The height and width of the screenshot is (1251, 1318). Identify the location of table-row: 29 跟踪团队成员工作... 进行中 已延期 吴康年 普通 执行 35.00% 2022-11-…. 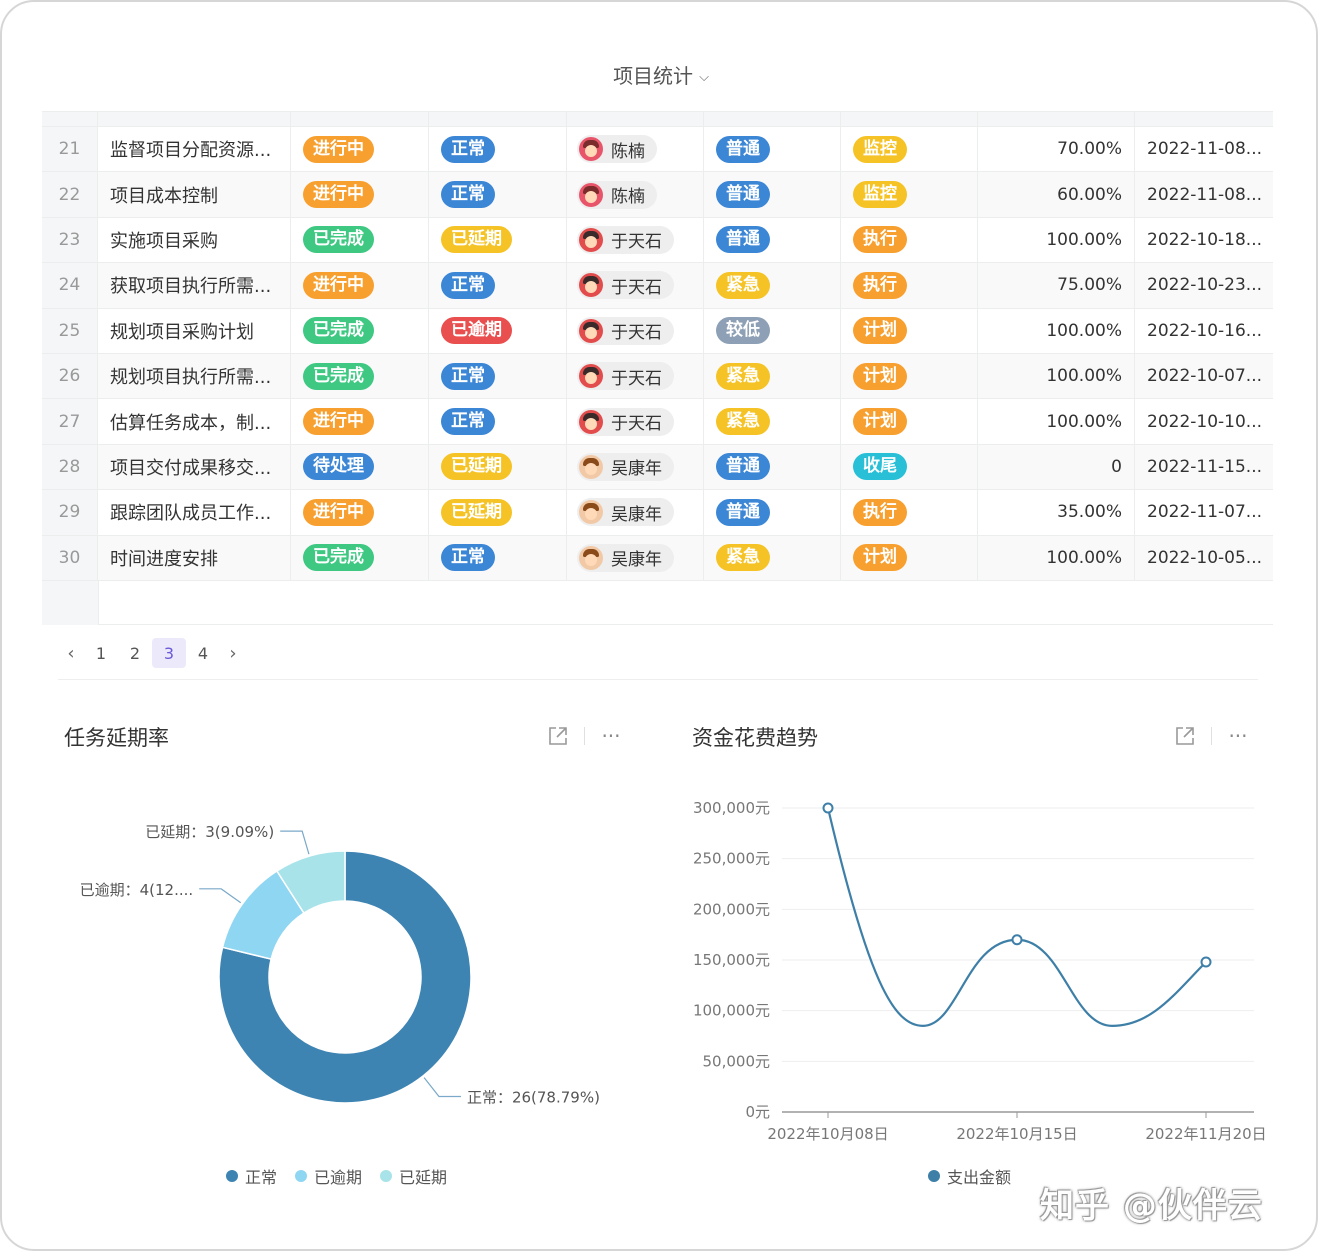
(657, 513).